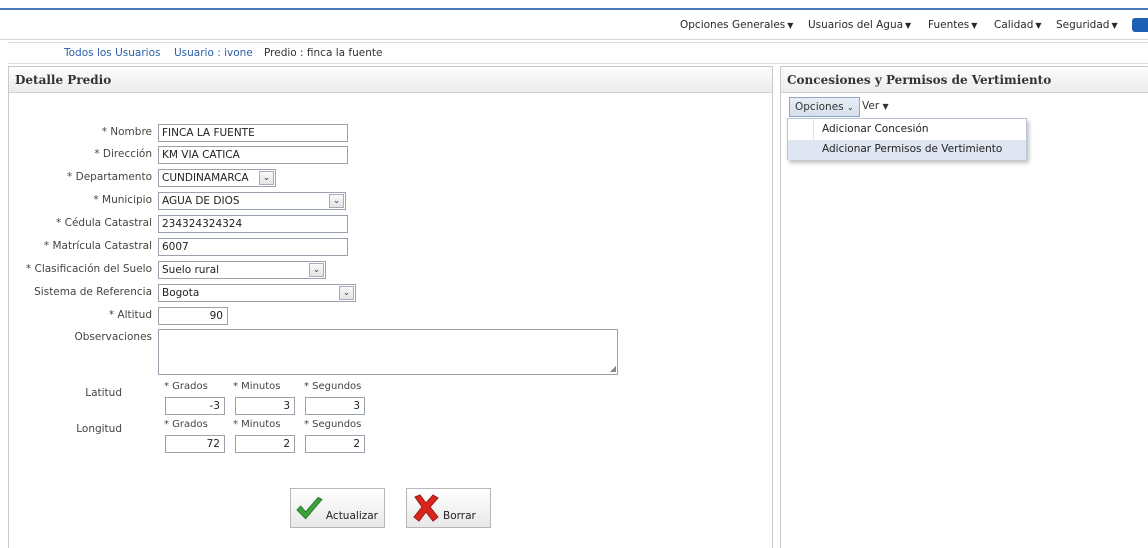 This screenshot has height=548, width=1148. What do you see at coordinates (335, 444) in the screenshot?
I see `longitud-segundos-field: 2` at bounding box center [335, 444].